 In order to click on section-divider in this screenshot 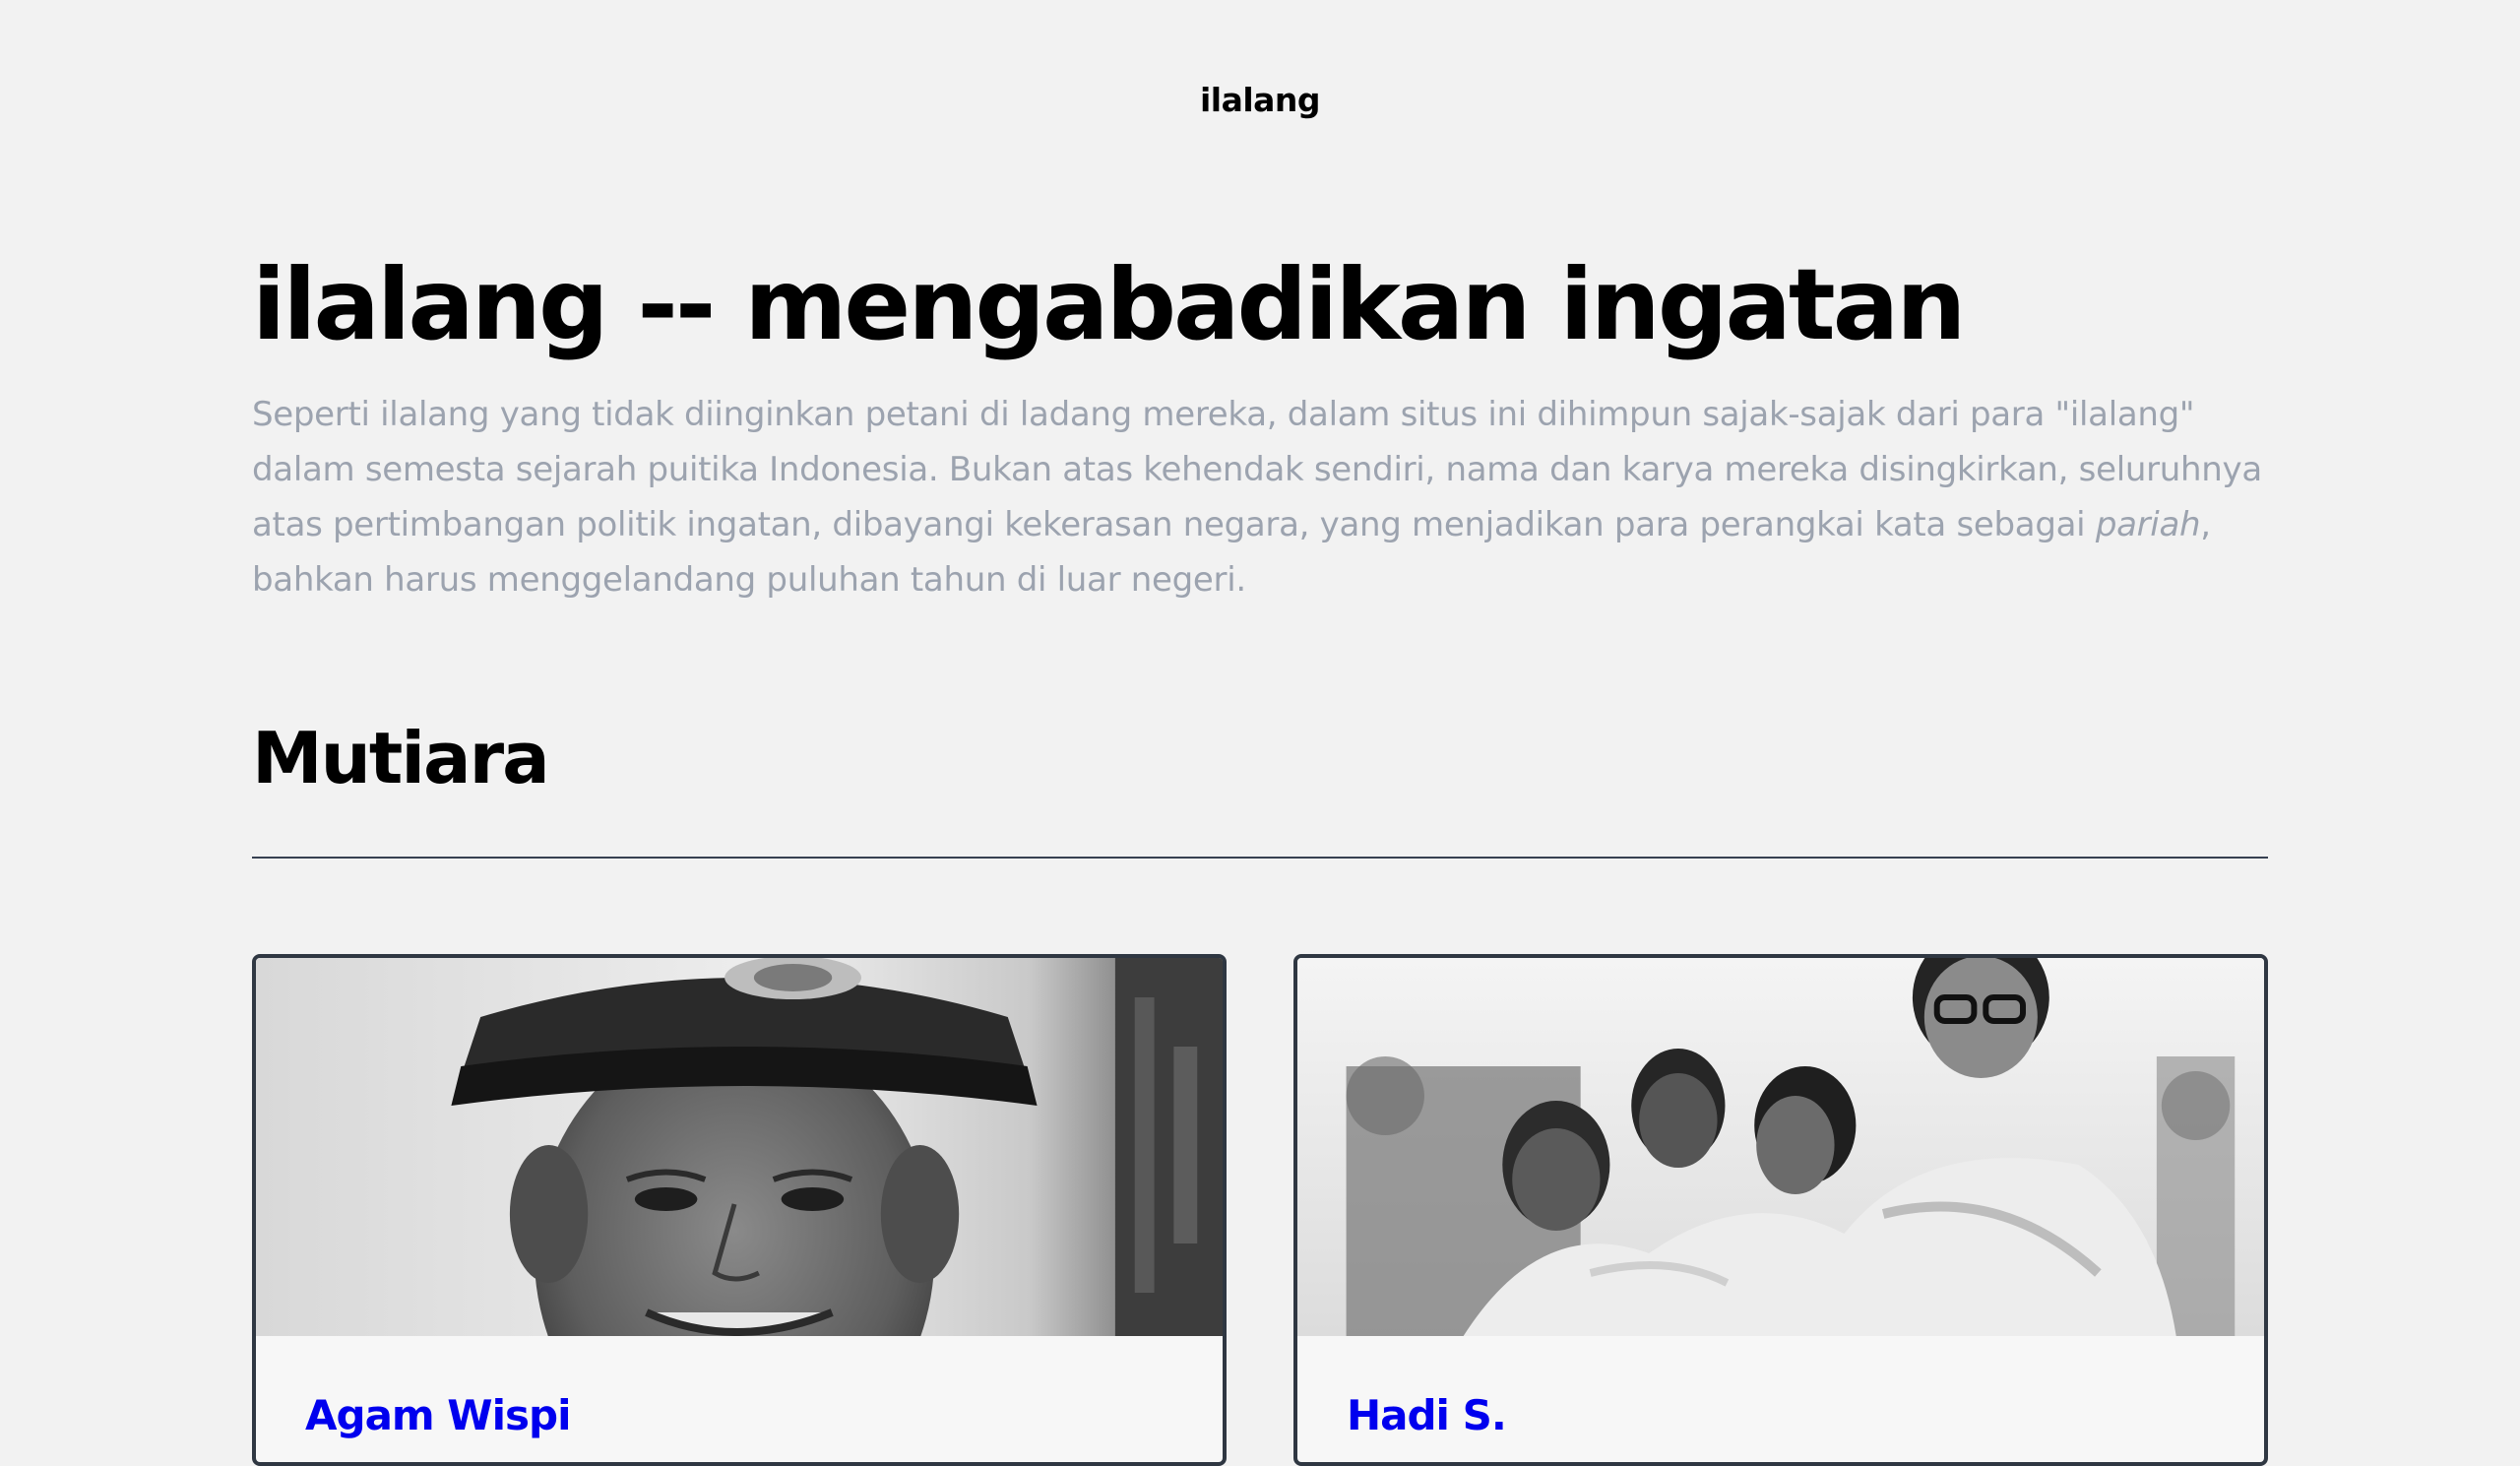, I will do `click(1260, 858)`.